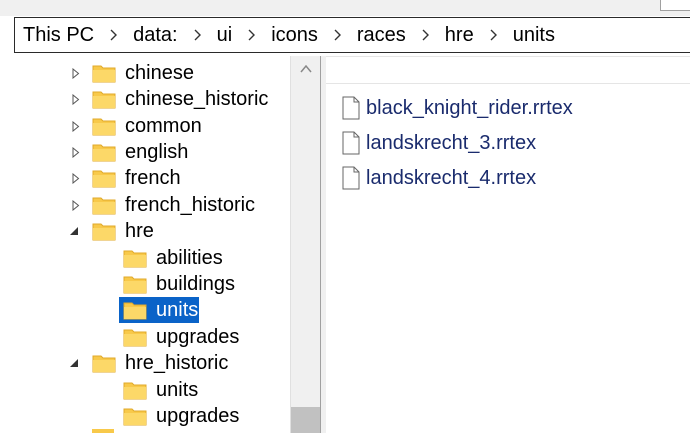 Image resolution: width=690 pixels, height=433 pixels. What do you see at coordinates (294, 35) in the screenshot?
I see `breadcrumb-icons: icons` at bounding box center [294, 35].